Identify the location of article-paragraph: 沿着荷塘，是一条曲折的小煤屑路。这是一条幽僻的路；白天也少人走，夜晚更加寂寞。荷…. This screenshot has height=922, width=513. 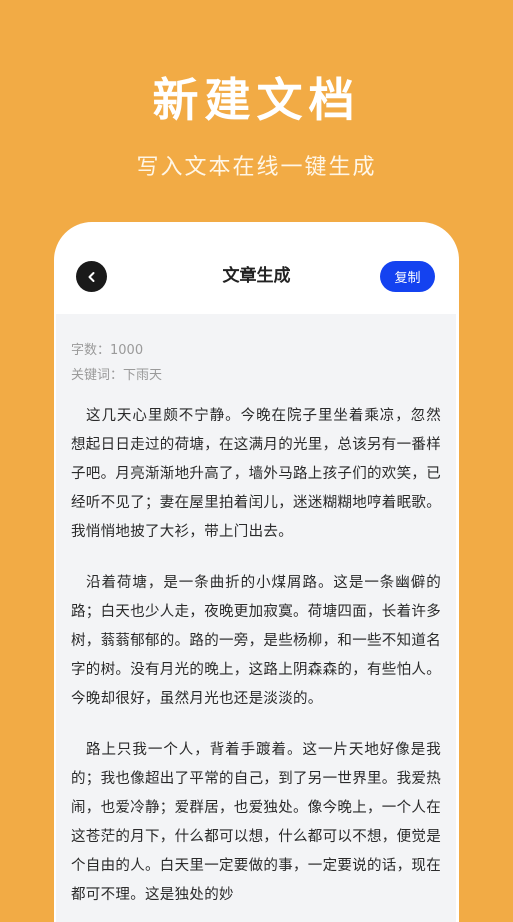
(256, 641).